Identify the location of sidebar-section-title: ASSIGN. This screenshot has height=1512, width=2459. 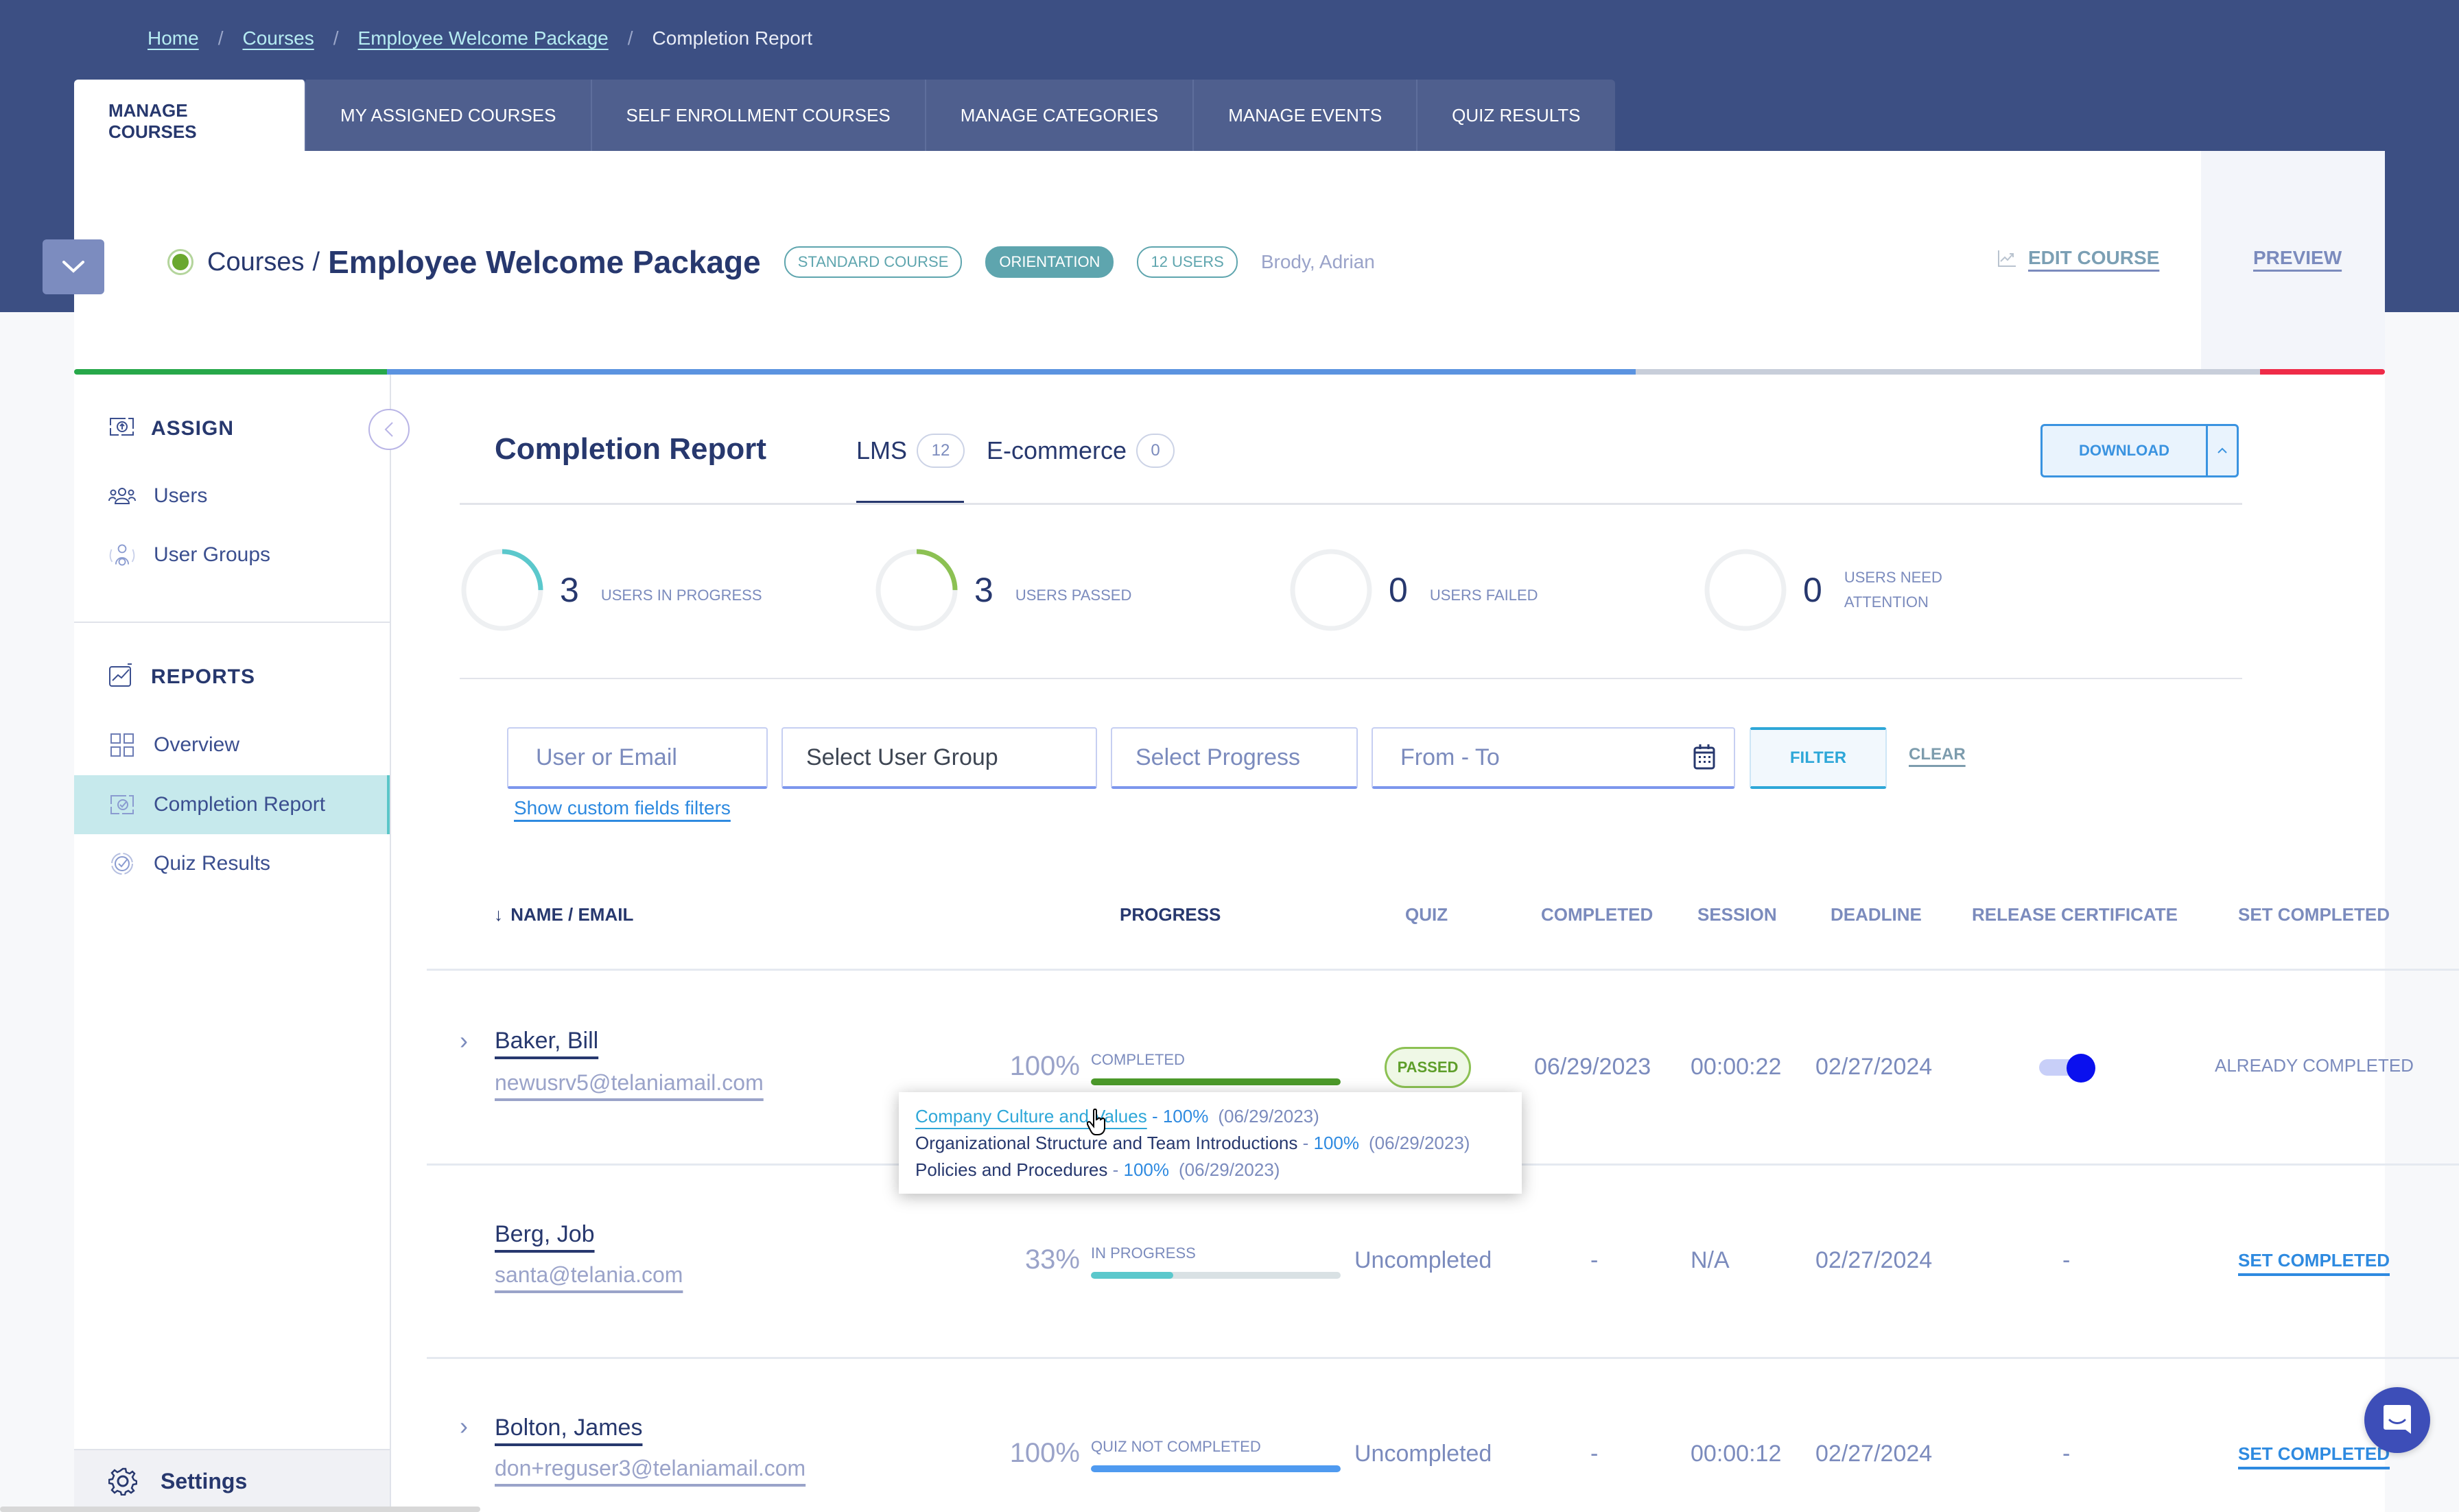
(193, 428).